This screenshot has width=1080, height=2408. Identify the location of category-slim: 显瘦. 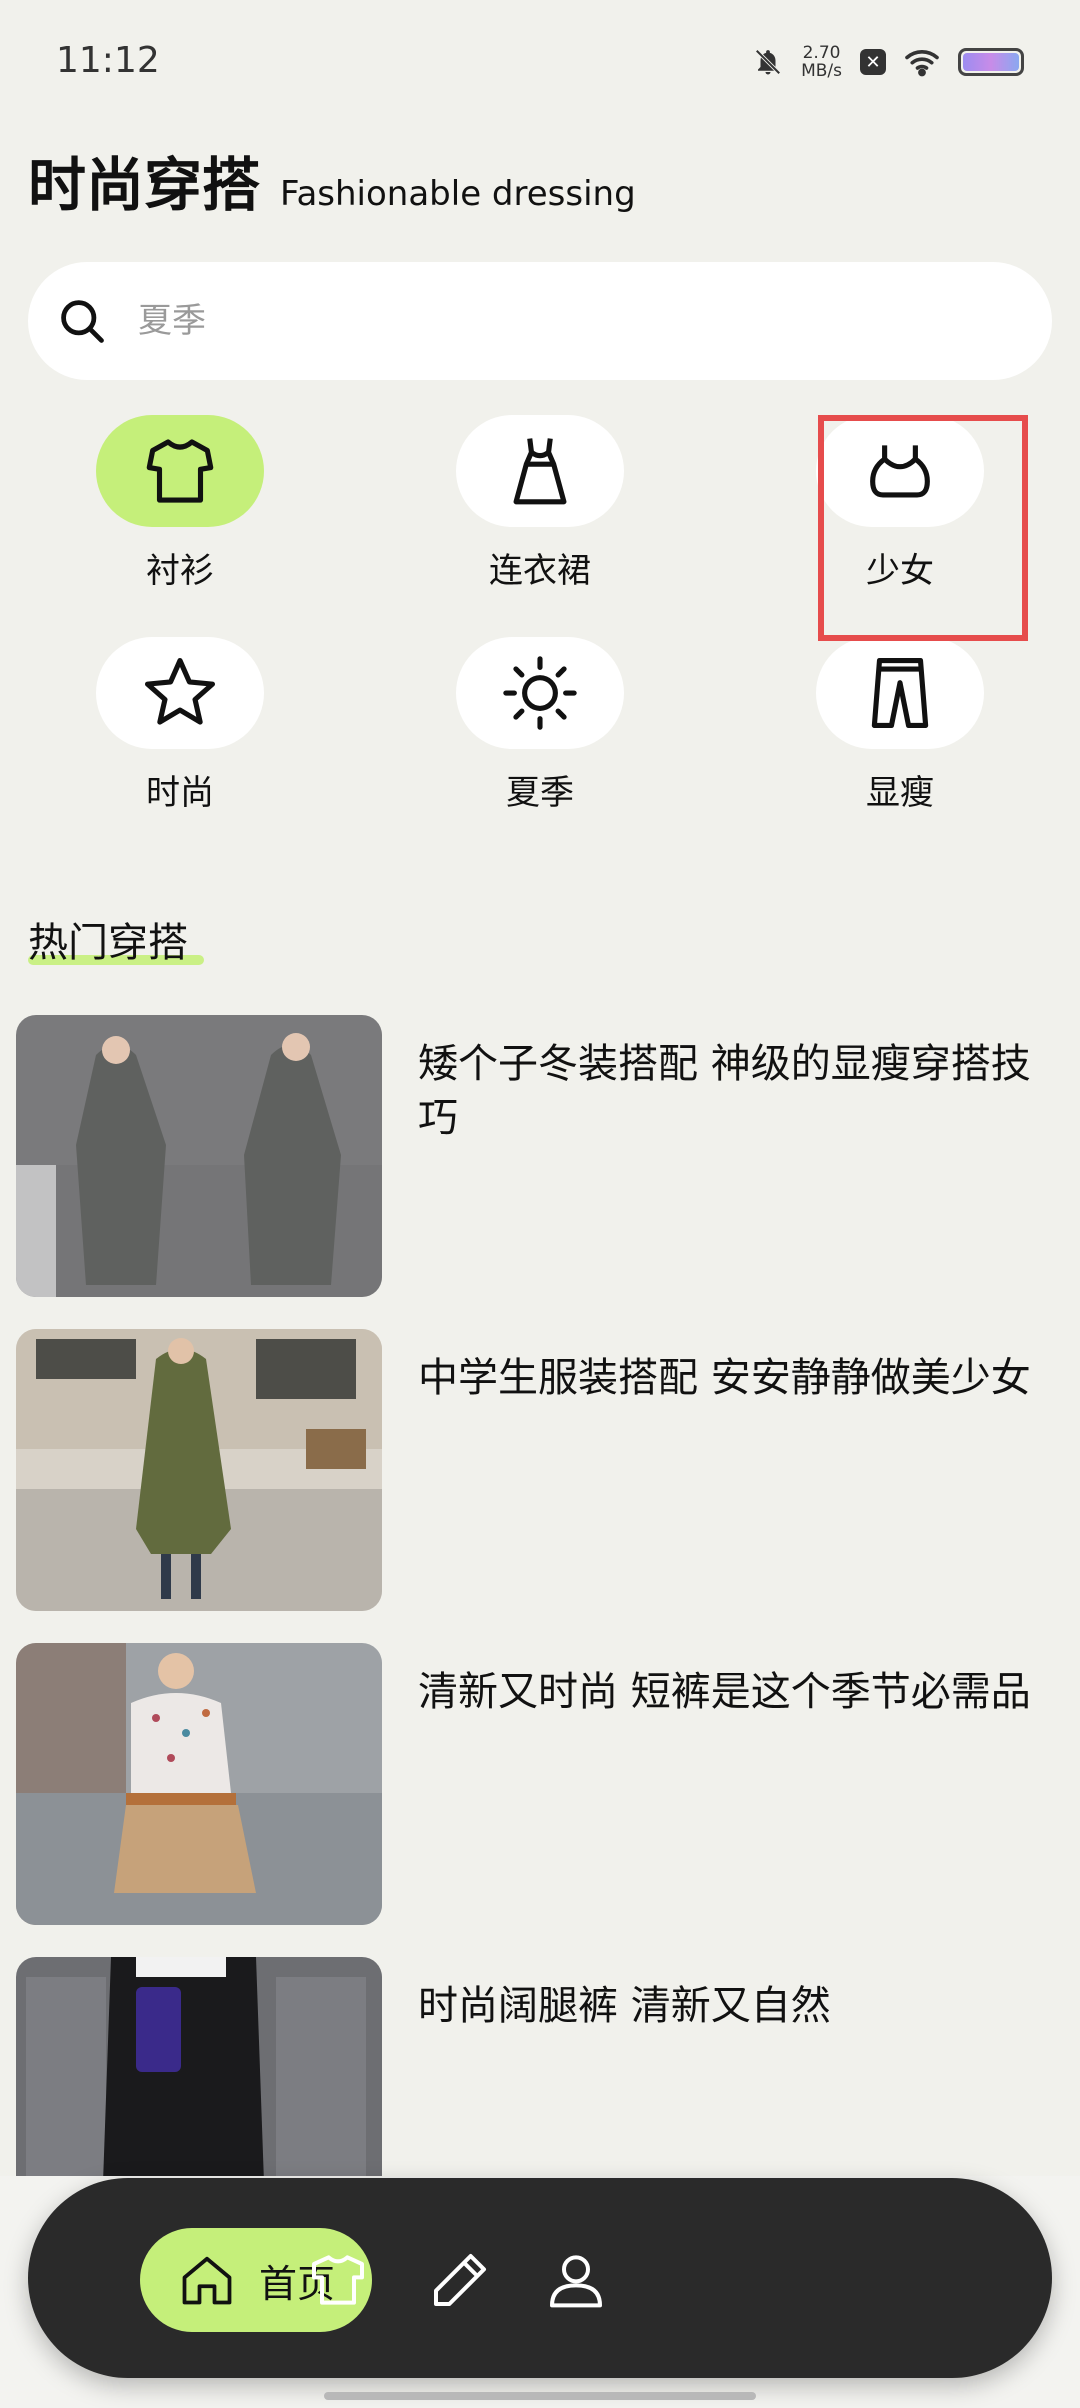
(900, 725).